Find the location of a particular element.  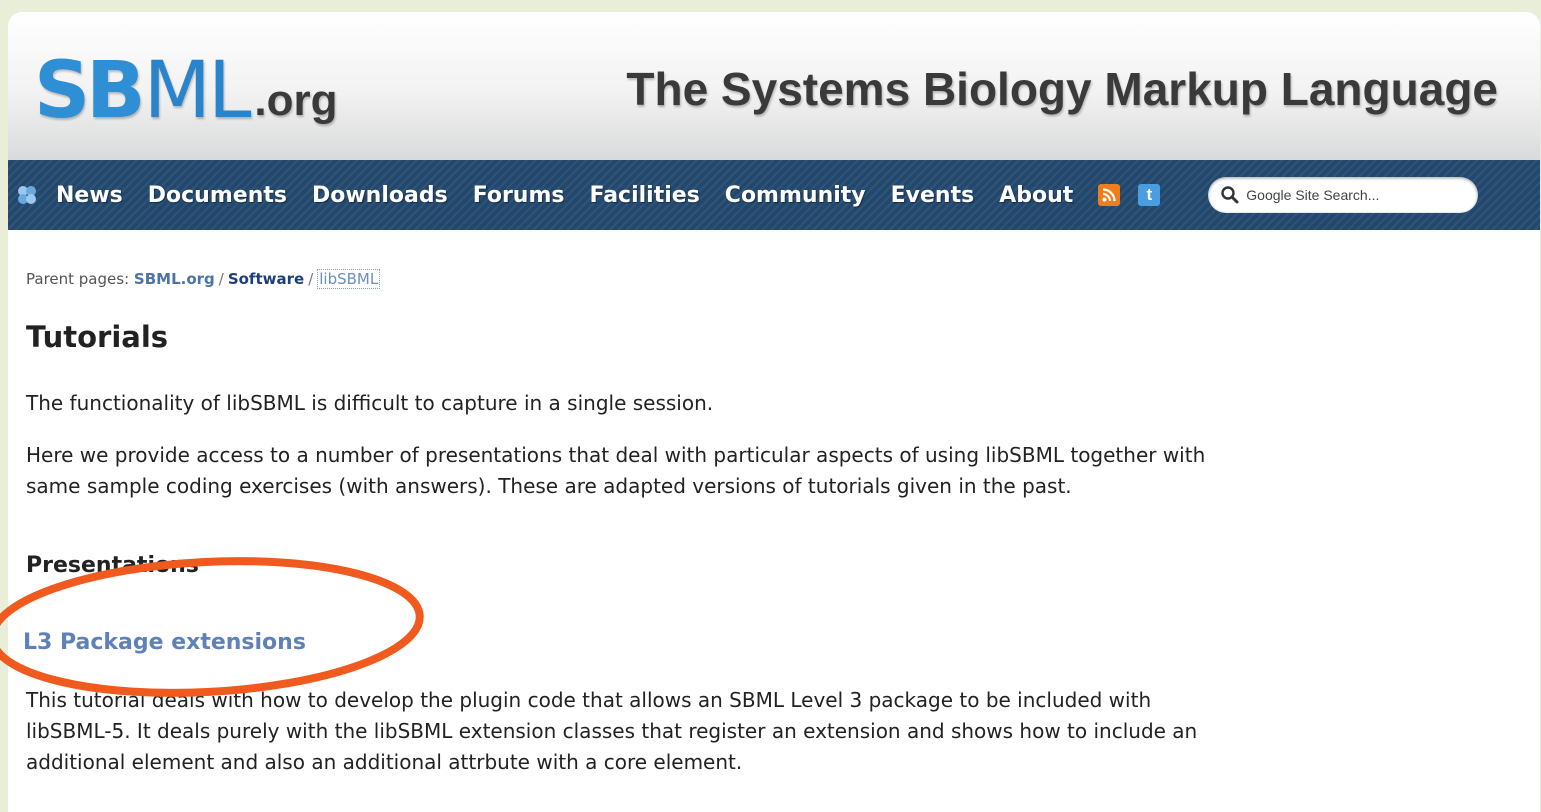

nav-item-downloads: Downloads is located at coordinates (380, 195).